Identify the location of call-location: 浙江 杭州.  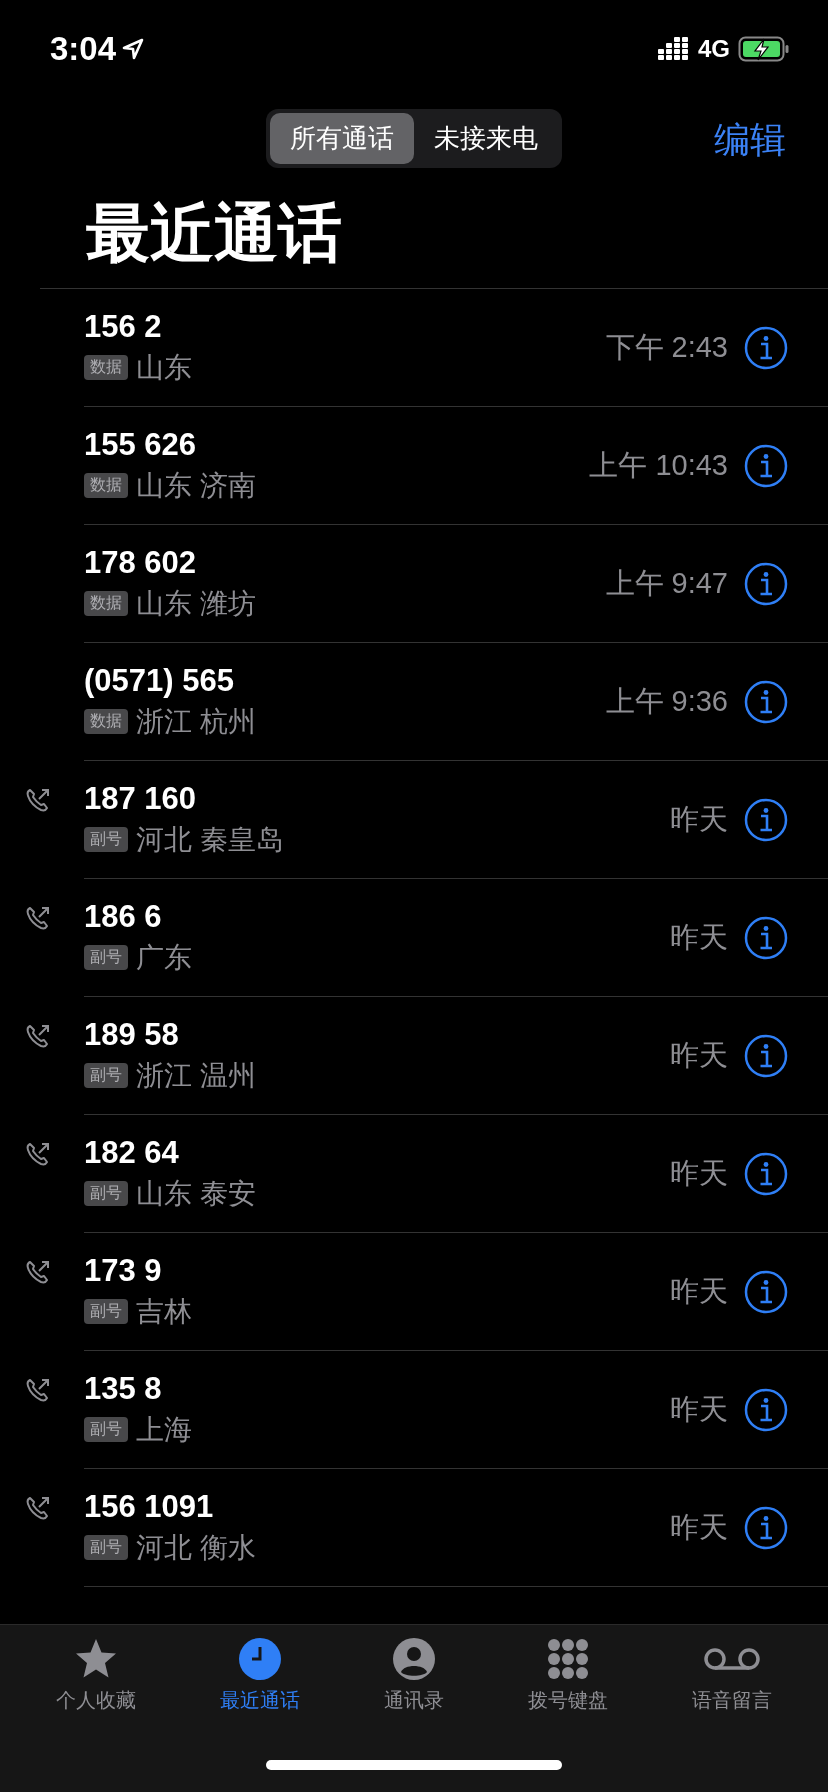
(196, 721).